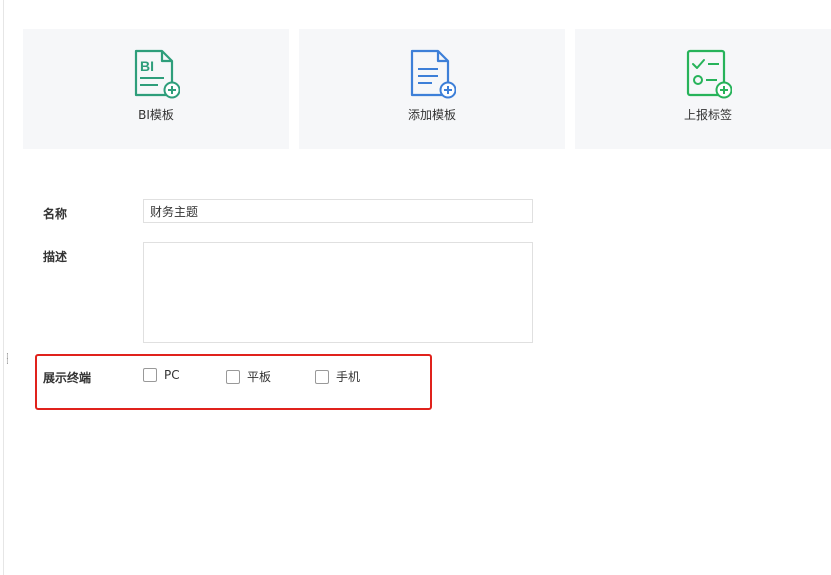 The width and height of the screenshot is (831, 575). What do you see at coordinates (338, 292) in the screenshot?
I see `description-input` at bounding box center [338, 292].